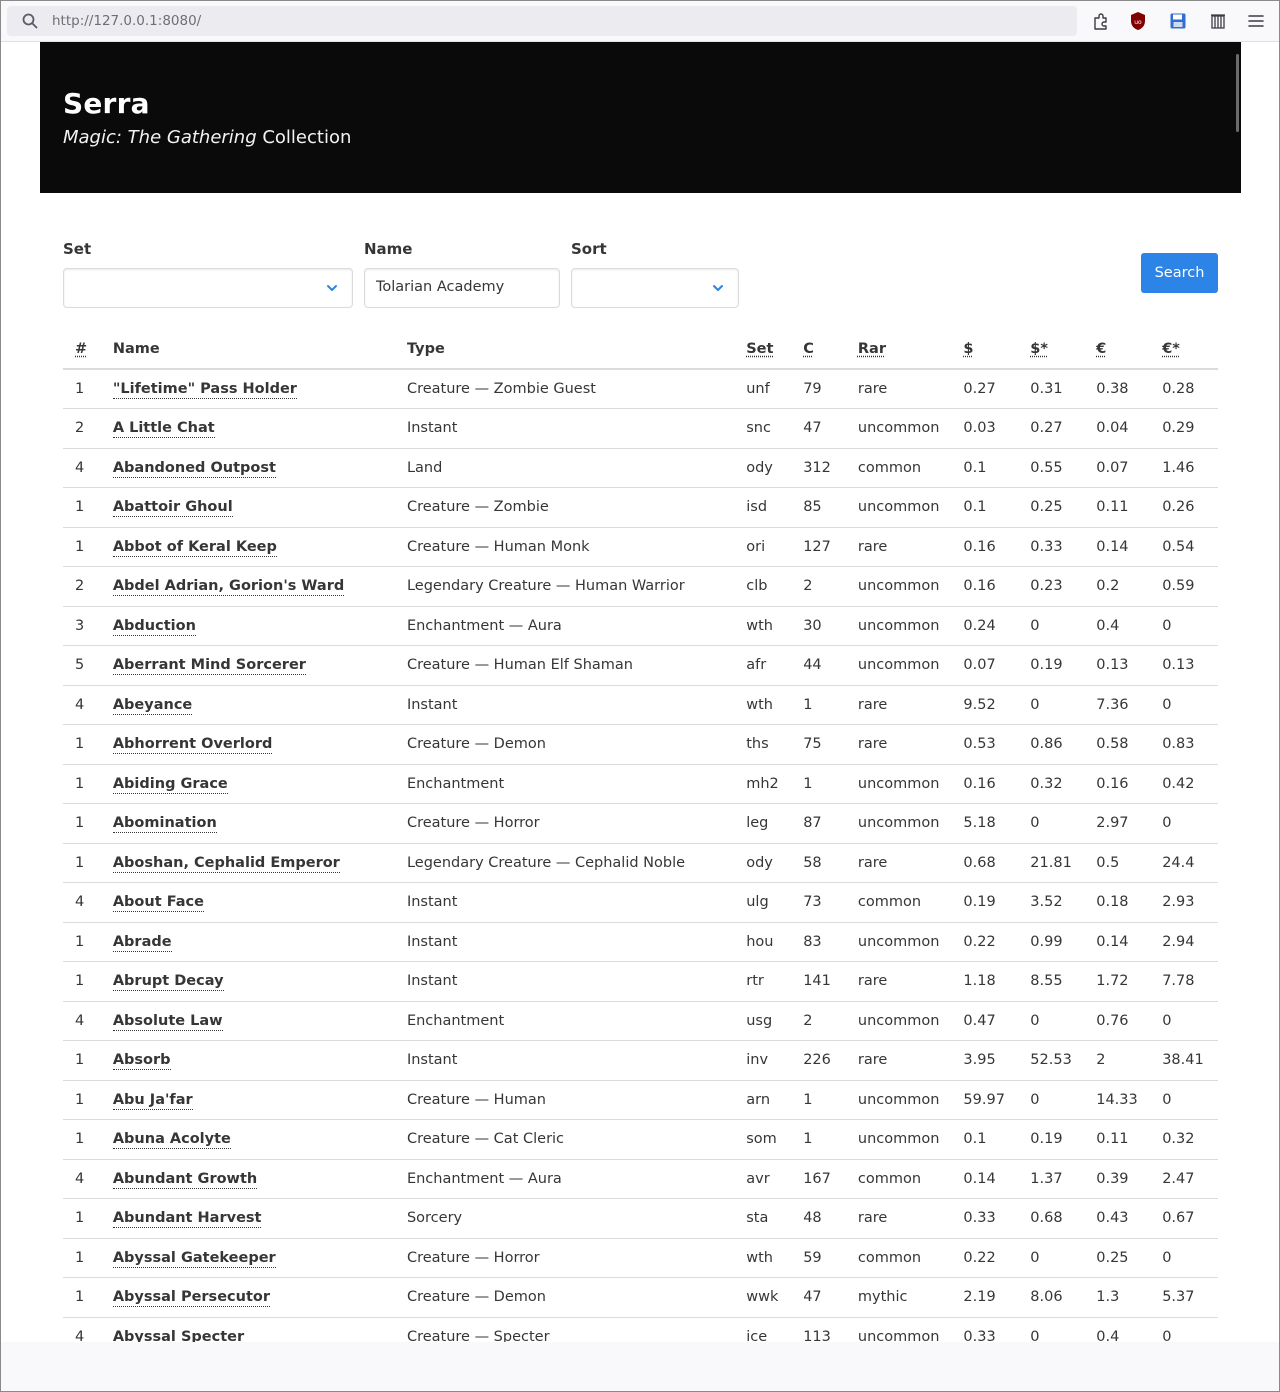 The image size is (1280, 1392). I want to click on card-name-link: Abomination, so click(164, 824).